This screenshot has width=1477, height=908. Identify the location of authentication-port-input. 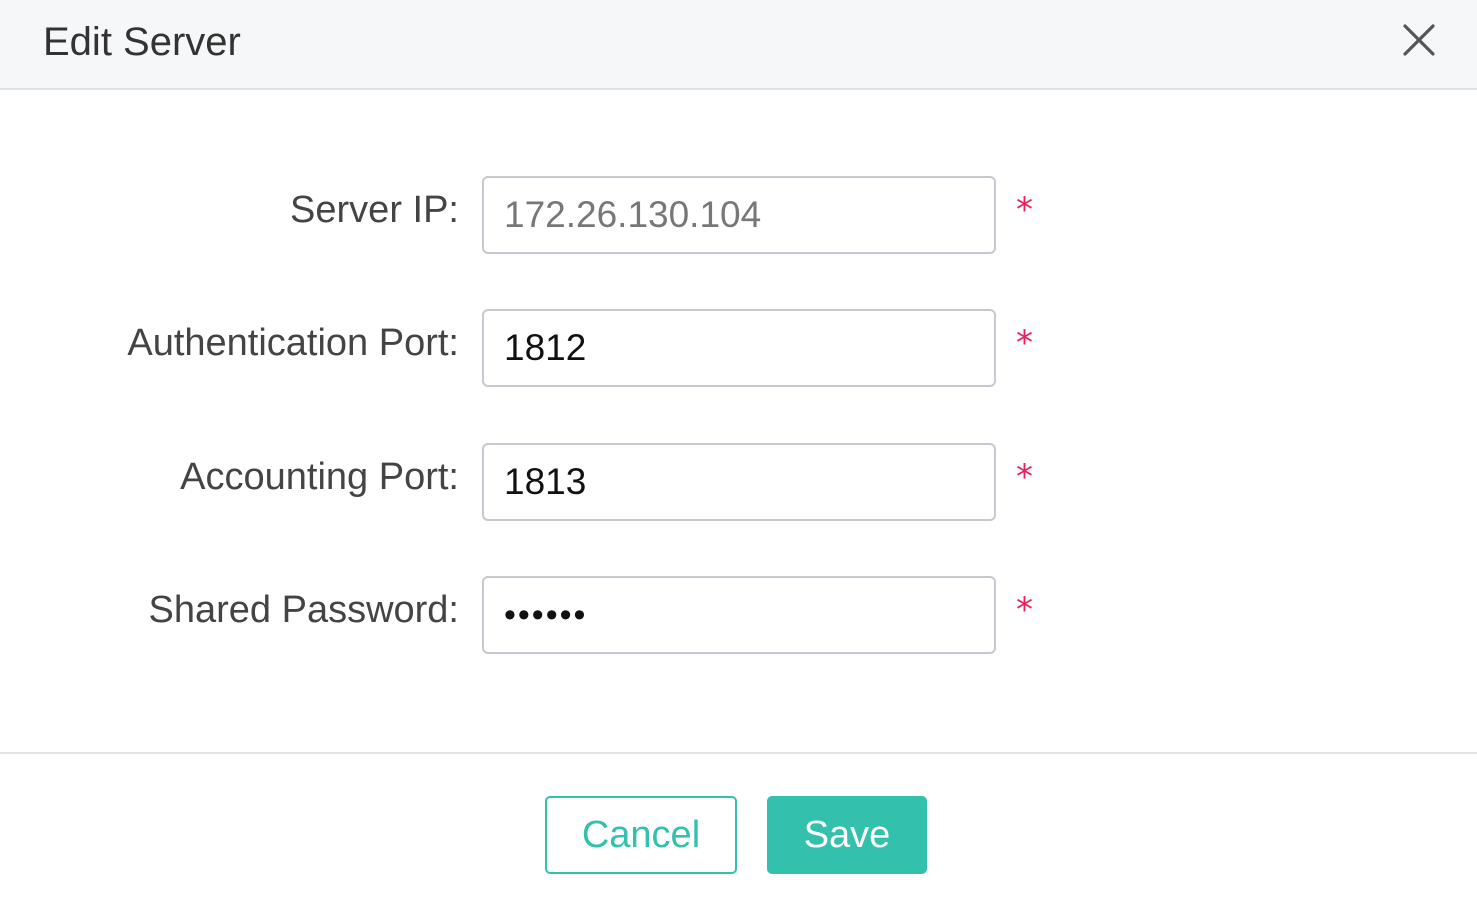
(739, 348).